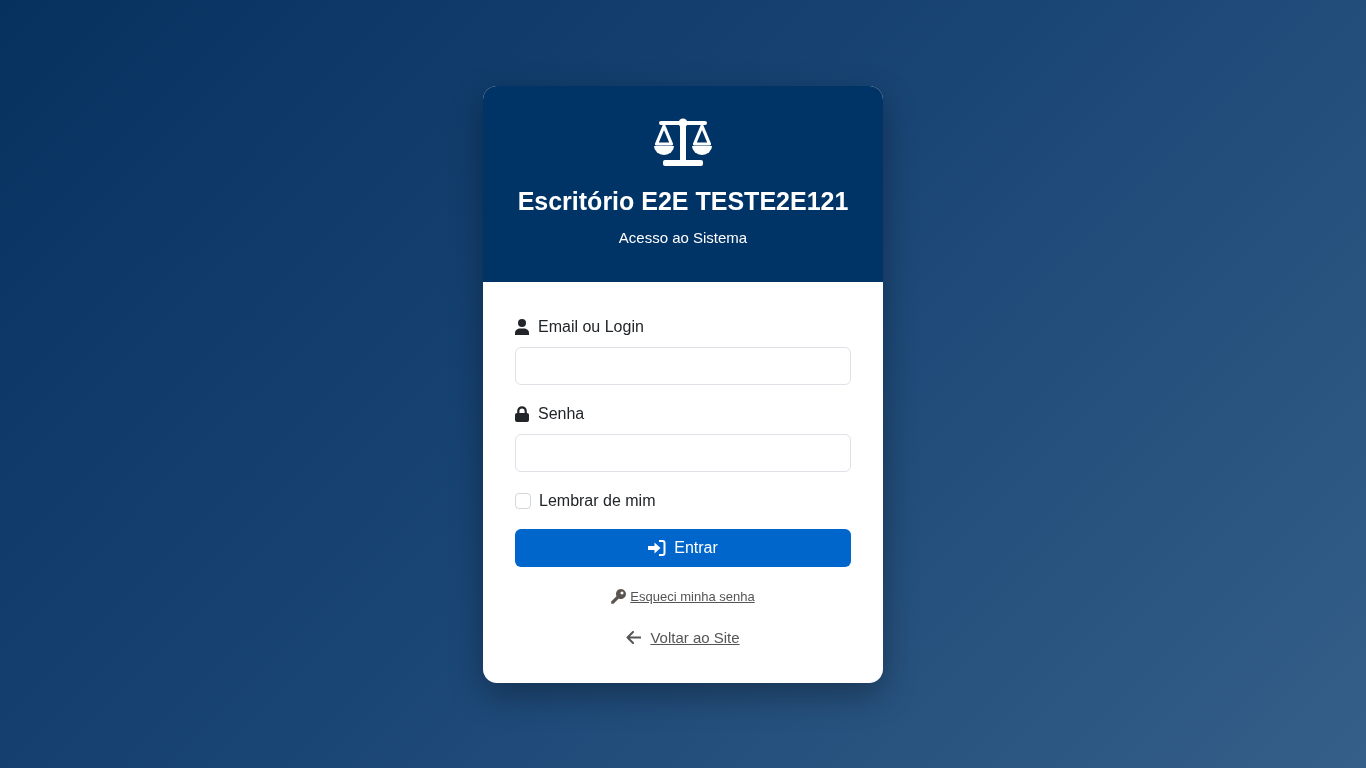 The height and width of the screenshot is (768, 1366). What do you see at coordinates (597, 500) in the screenshot?
I see `checkbox-label: Lembrar de mim` at bounding box center [597, 500].